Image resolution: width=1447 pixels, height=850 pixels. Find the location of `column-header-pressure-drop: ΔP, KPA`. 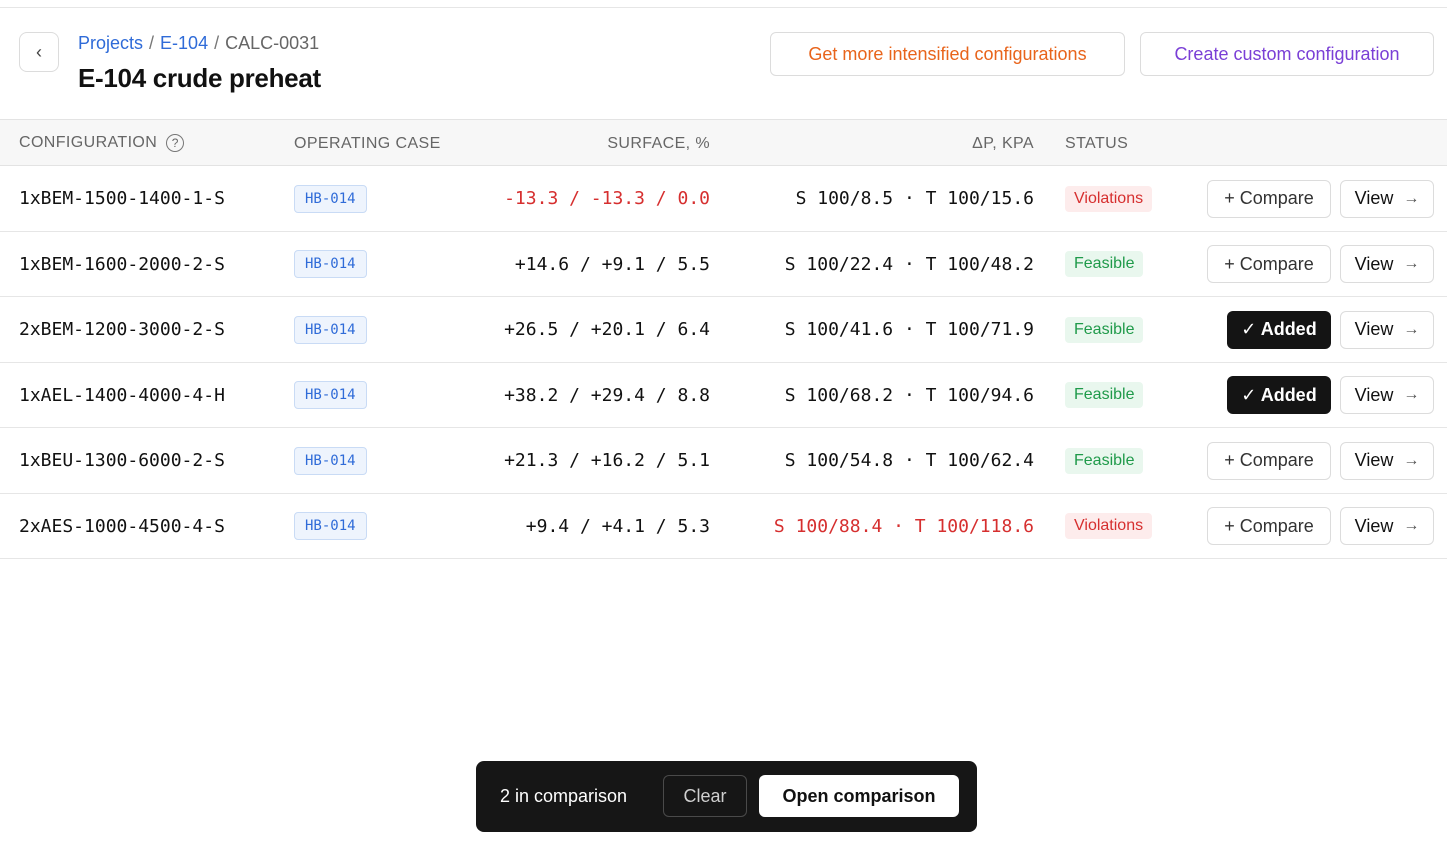

column-header-pressure-drop: ΔP, KPA is located at coordinates (1003, 143).